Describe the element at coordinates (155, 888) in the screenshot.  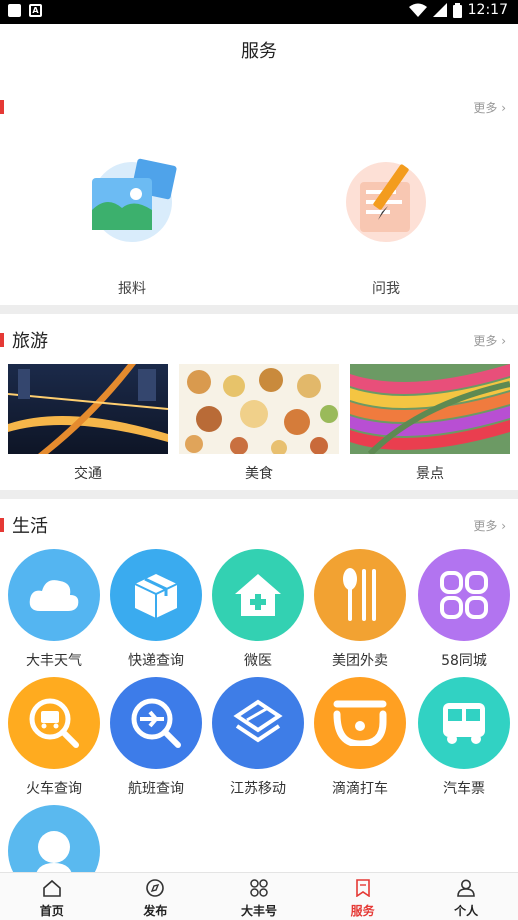
I see `compass-icon` at that location.